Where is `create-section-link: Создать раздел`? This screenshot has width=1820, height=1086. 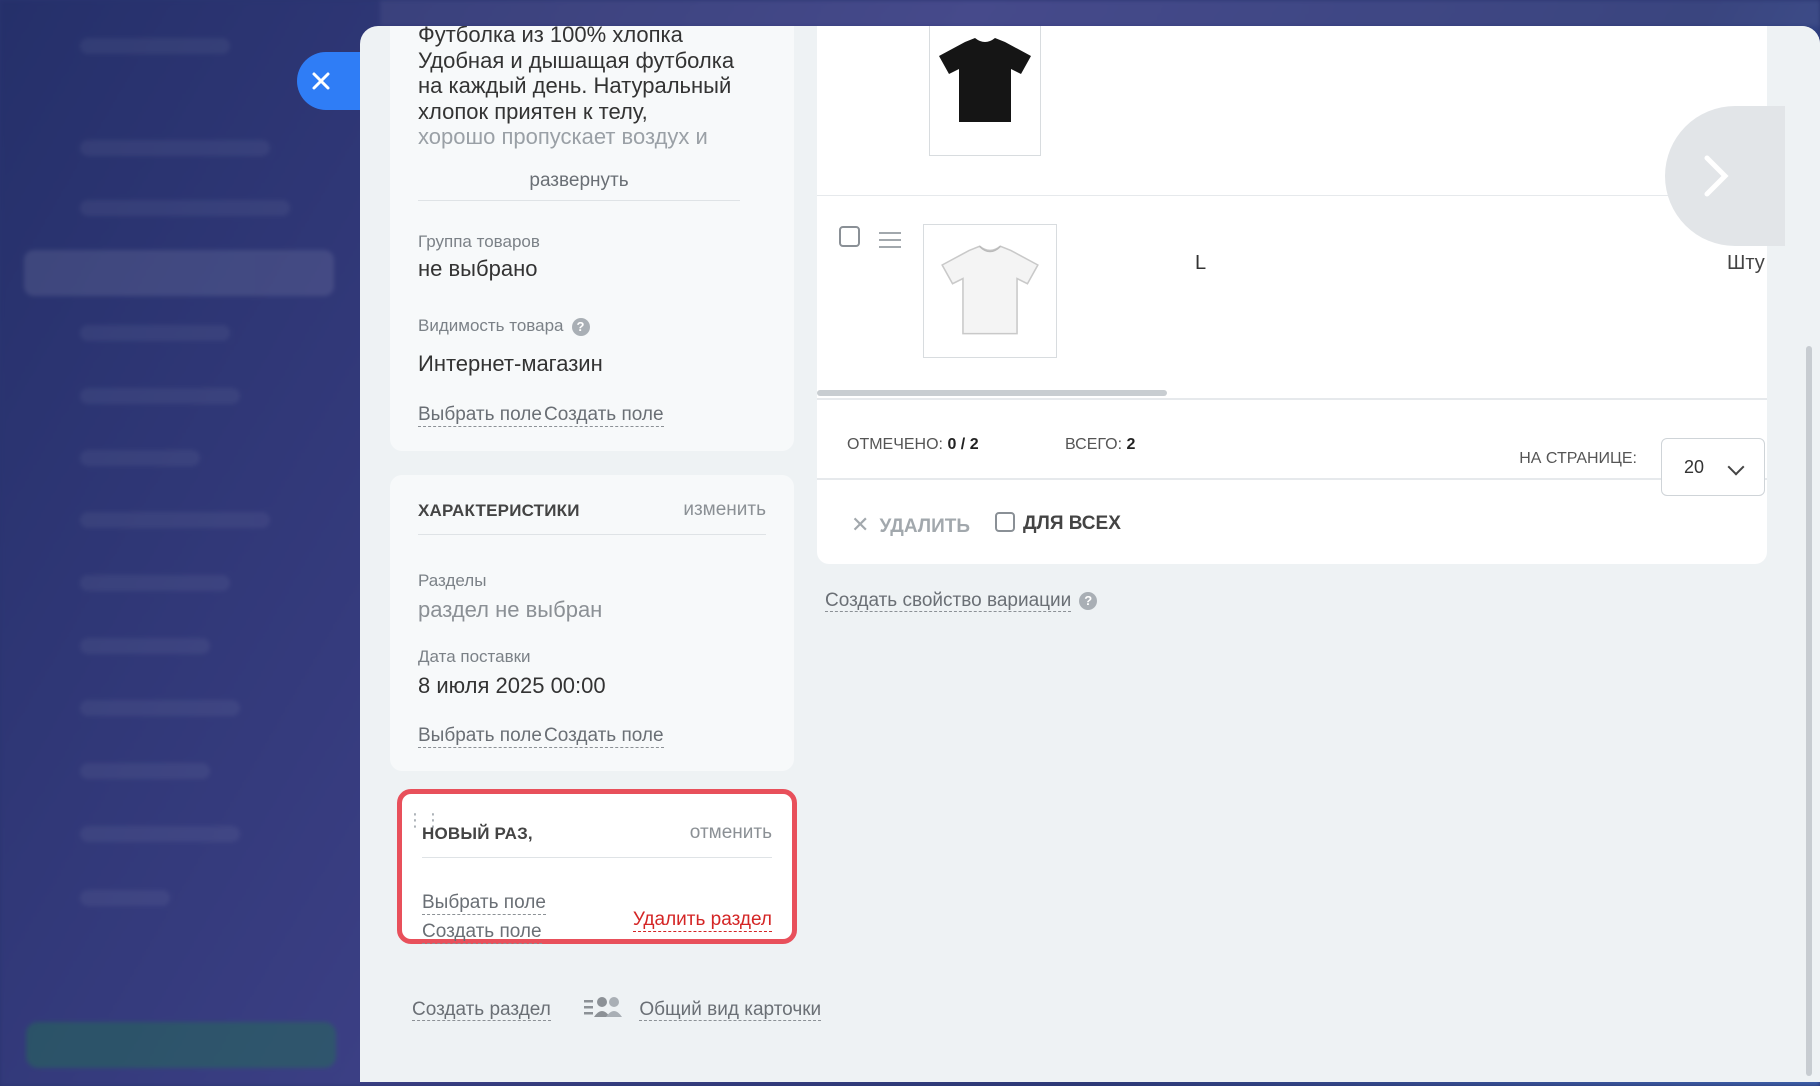 create-section-link: Создать раздел is located at coordinates (481, 1010).